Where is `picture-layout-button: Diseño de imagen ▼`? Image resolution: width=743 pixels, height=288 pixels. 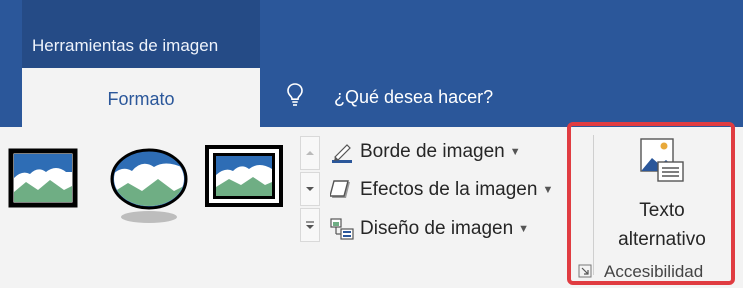
picture-layout-button: Diseño de imagen ▼ is located at coordinates (429, 229).